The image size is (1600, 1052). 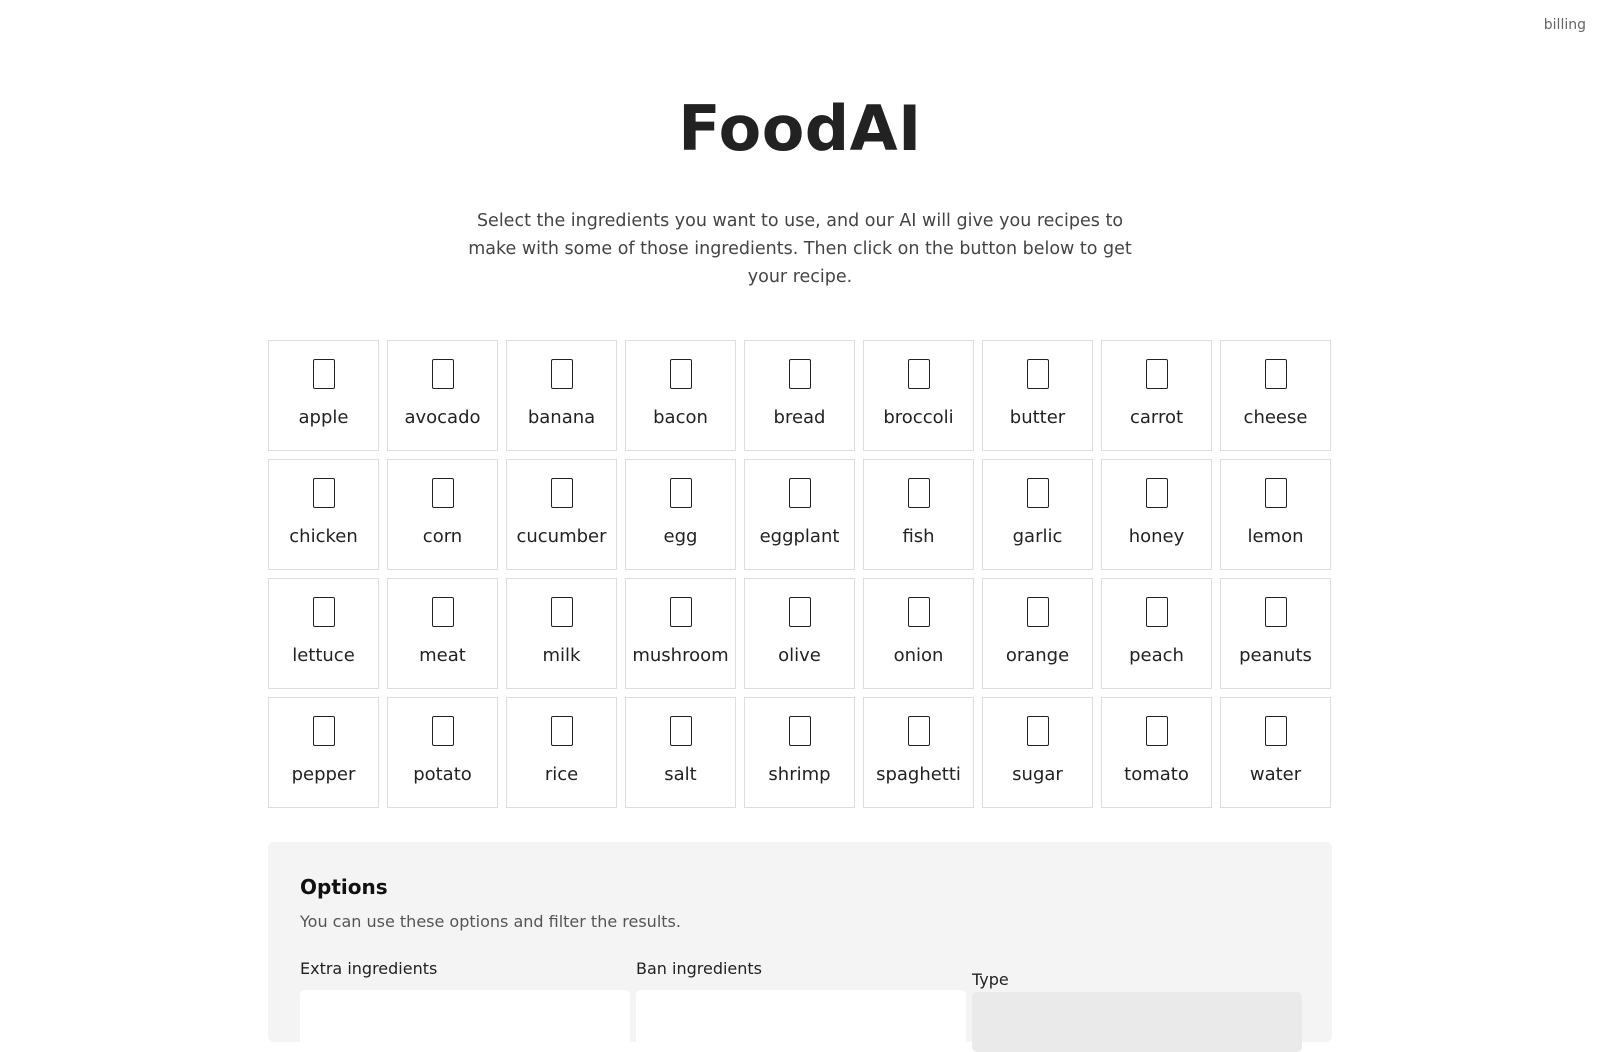 I want to click on ingredient-label: avocado, so click(x=442, y=417).